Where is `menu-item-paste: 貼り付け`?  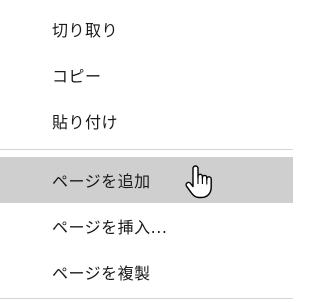
menu-item-paste: 貼り付け is located at coordinates (146, 121).